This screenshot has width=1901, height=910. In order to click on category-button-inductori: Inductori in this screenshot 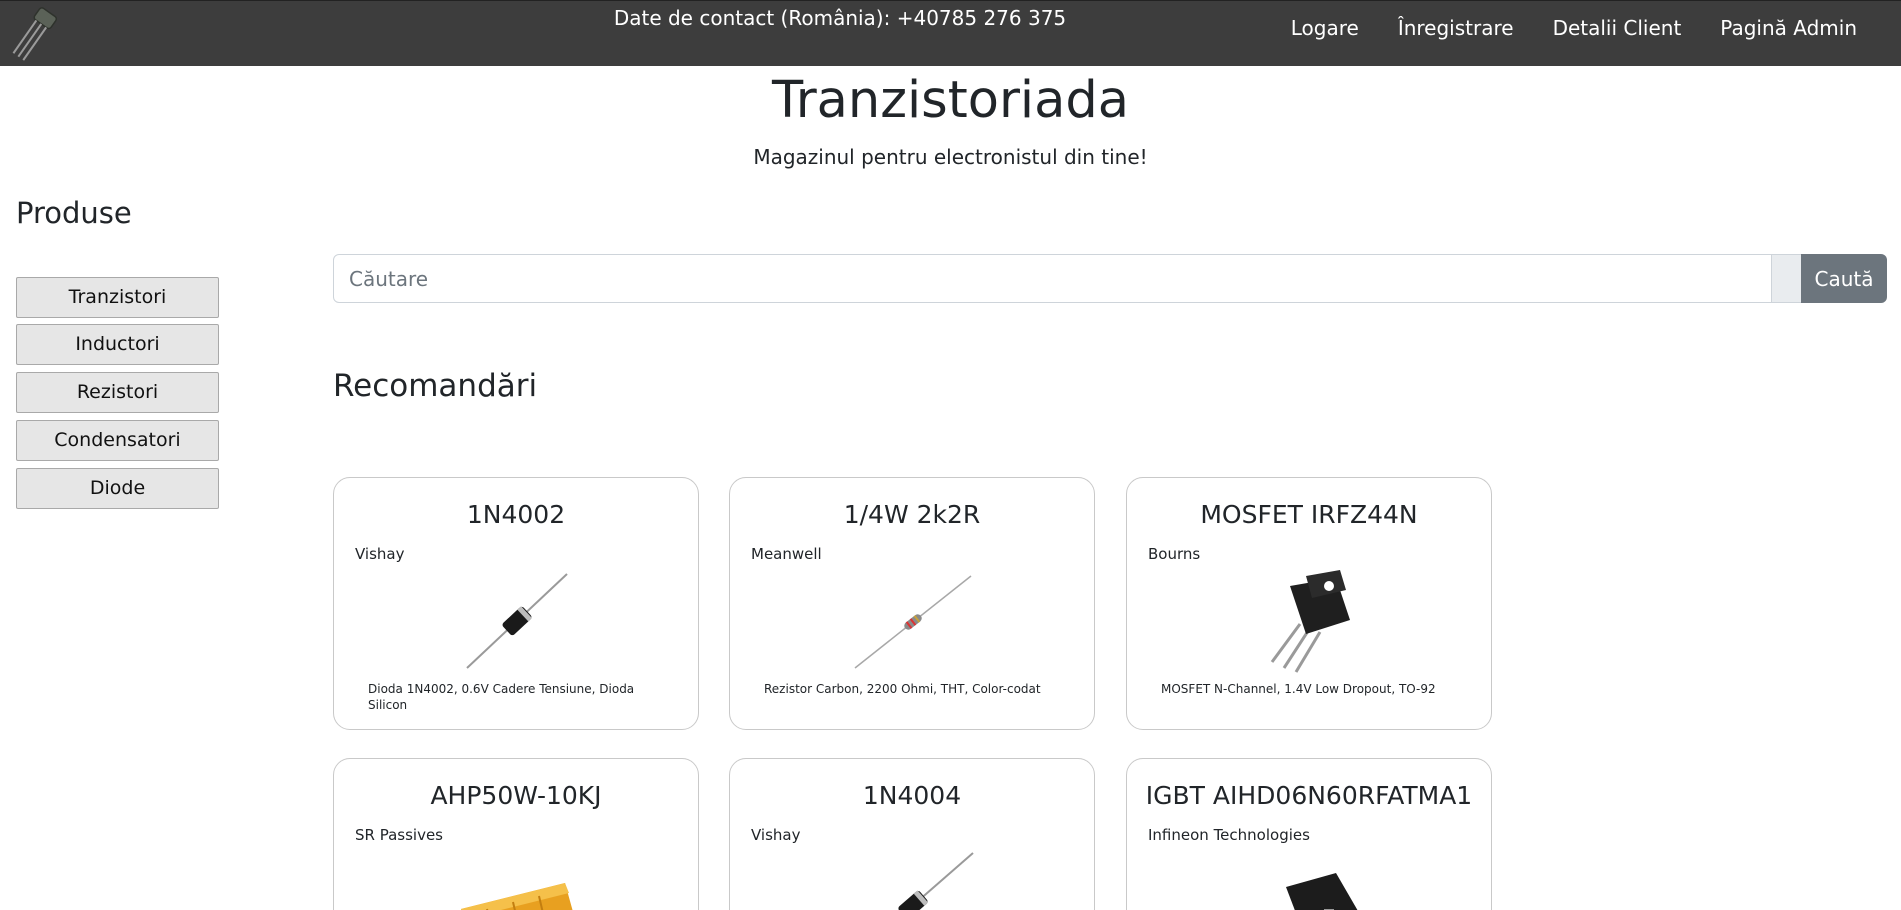, I will do `click(117, 344)`.